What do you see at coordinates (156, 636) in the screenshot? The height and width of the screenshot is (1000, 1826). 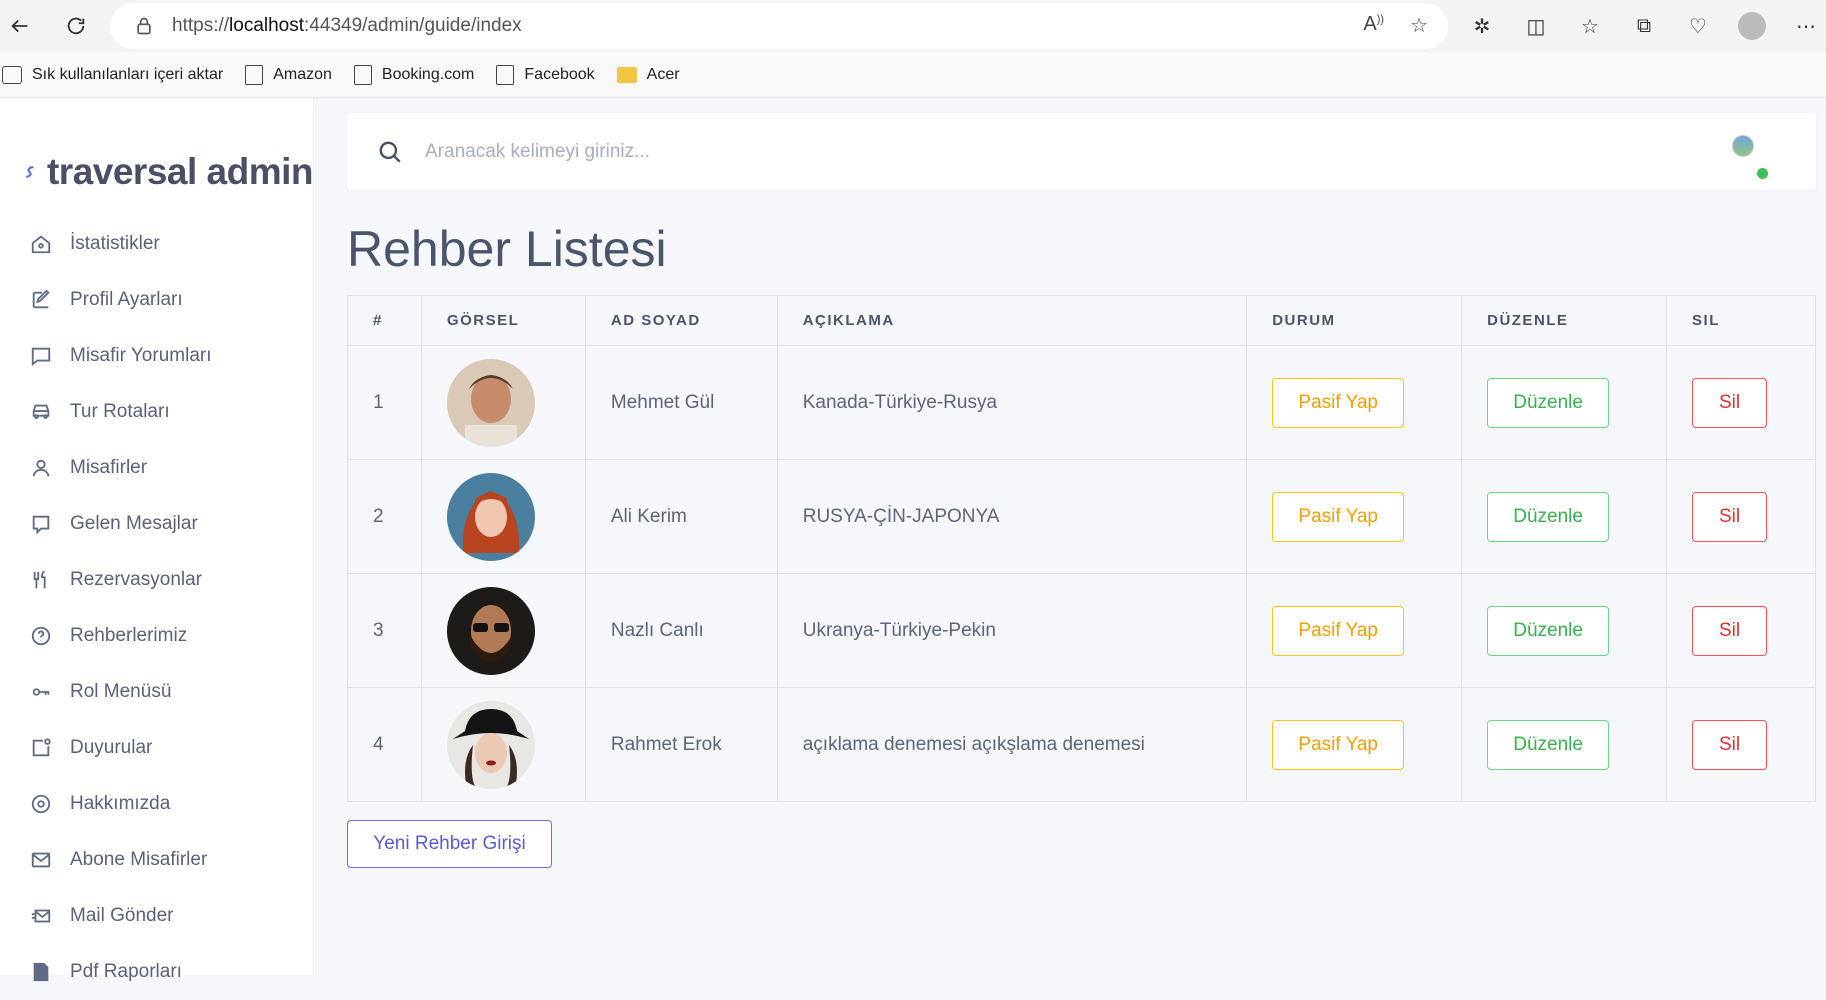 I see `sidebar-item-rehberlerimiz: Rehberlerimiz` at bounding box center [156, 636].